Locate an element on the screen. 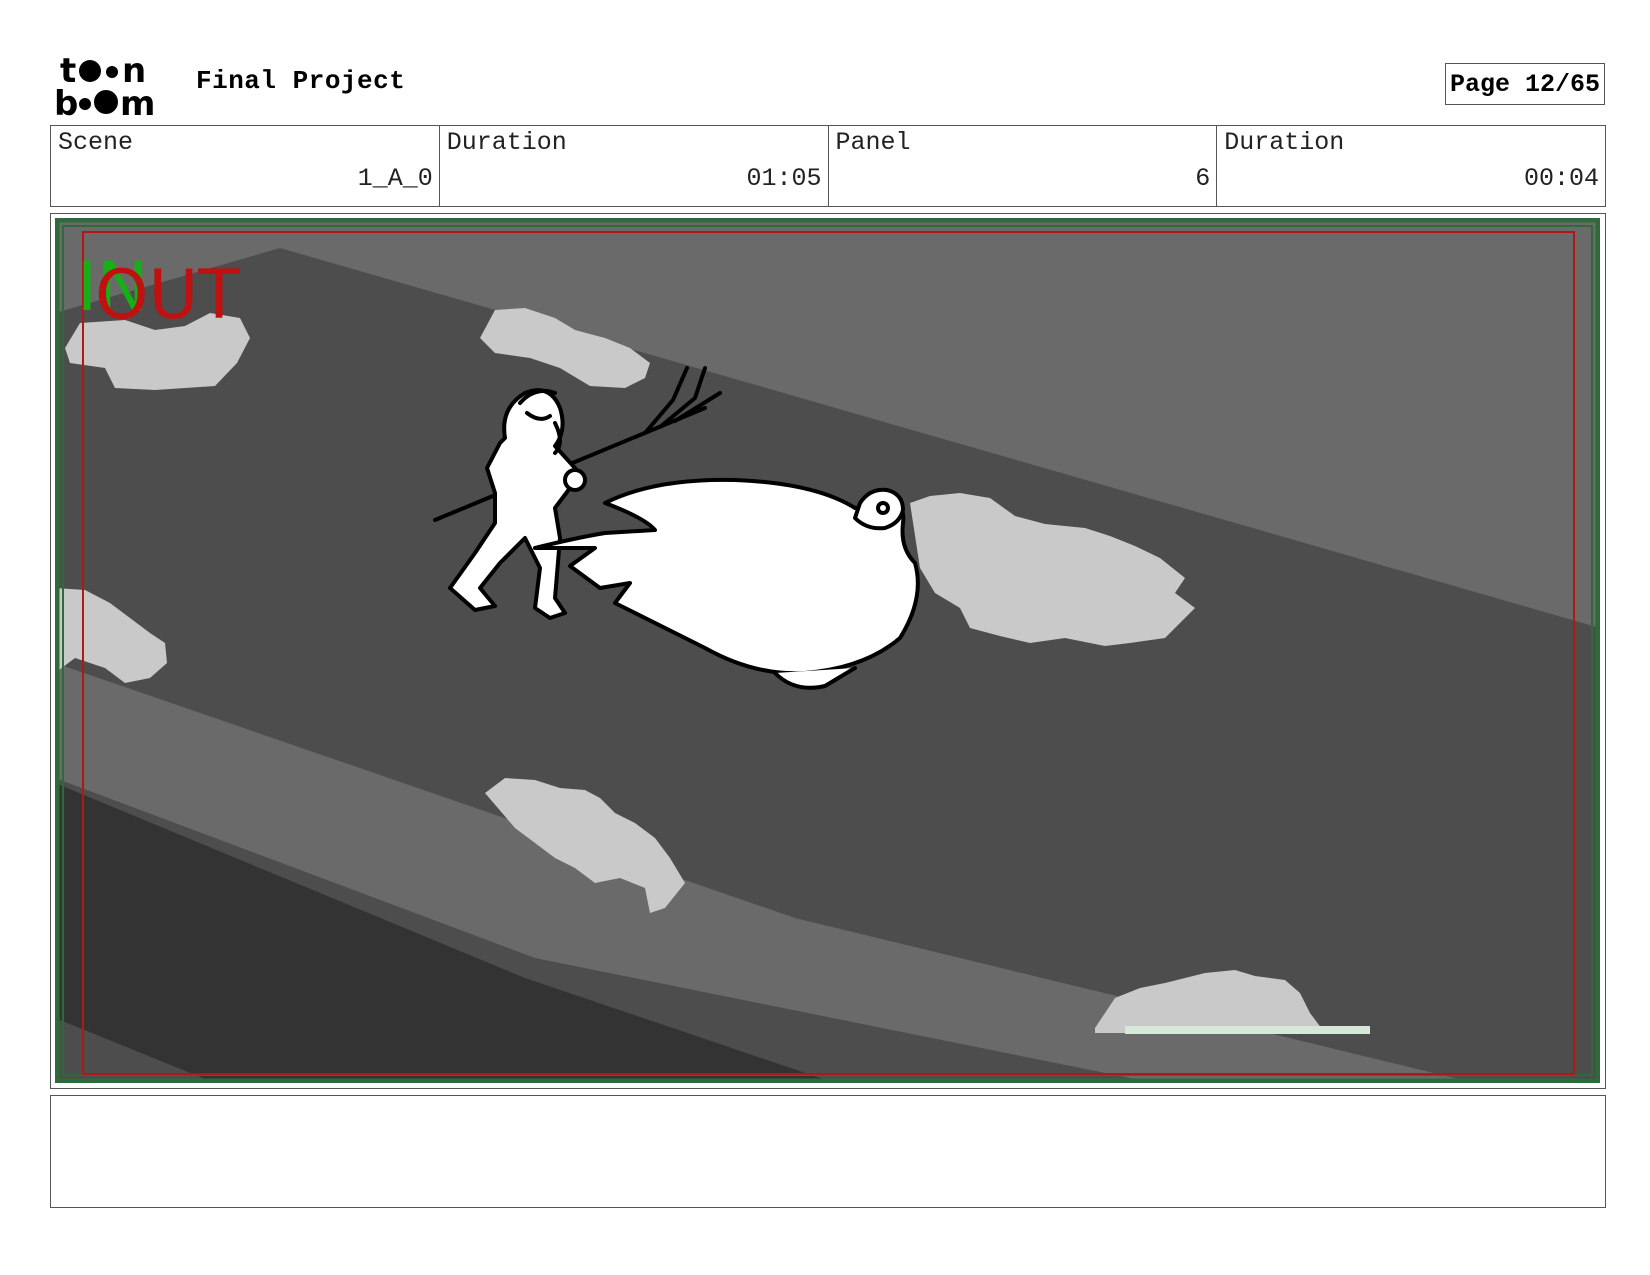  cloud-strip is located at coordinates (1247, 1030).